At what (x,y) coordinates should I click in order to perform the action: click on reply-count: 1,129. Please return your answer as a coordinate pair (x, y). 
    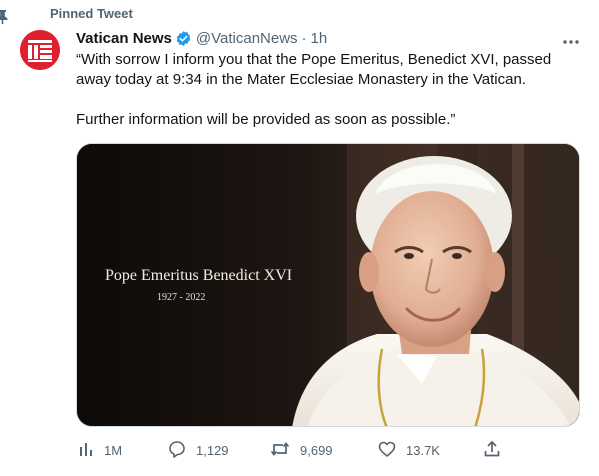
    Looking at the image, I should click on (212, 450).